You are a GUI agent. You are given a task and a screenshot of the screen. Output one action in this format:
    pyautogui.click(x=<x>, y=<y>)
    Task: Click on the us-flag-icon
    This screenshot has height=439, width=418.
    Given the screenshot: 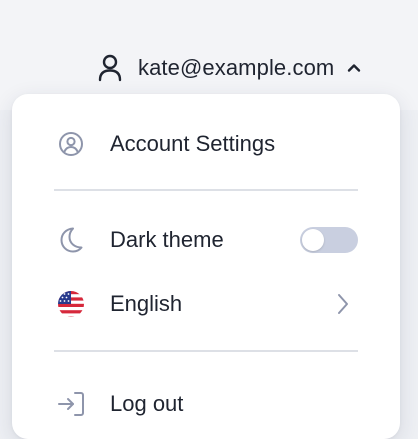 What is the action you would take?
    pyautogui.click(x=71, y=304)
    